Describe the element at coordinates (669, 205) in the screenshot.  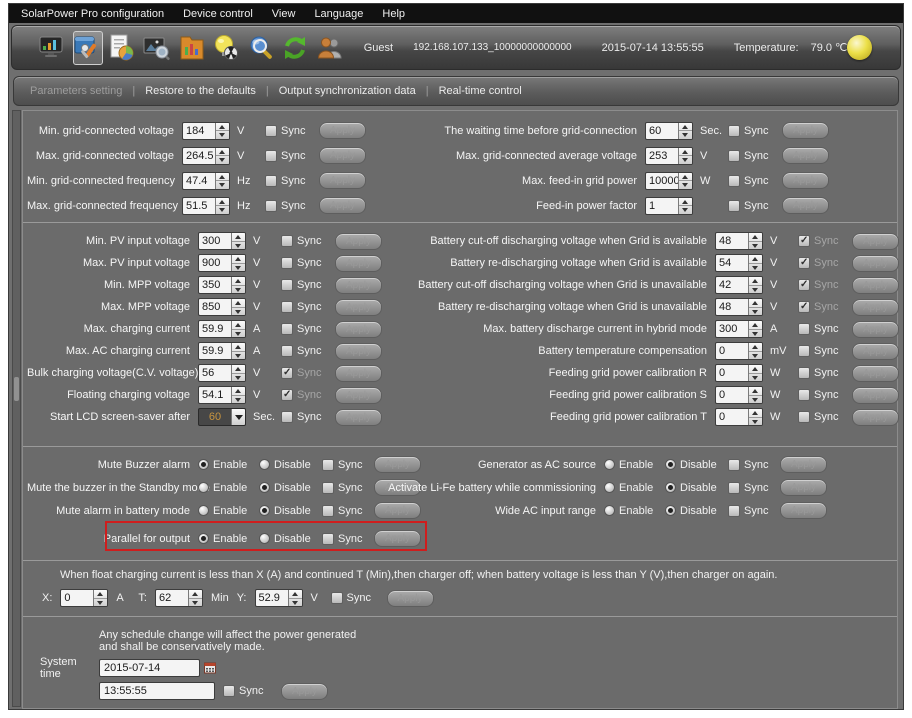
I see `value-input: 1` at that location.